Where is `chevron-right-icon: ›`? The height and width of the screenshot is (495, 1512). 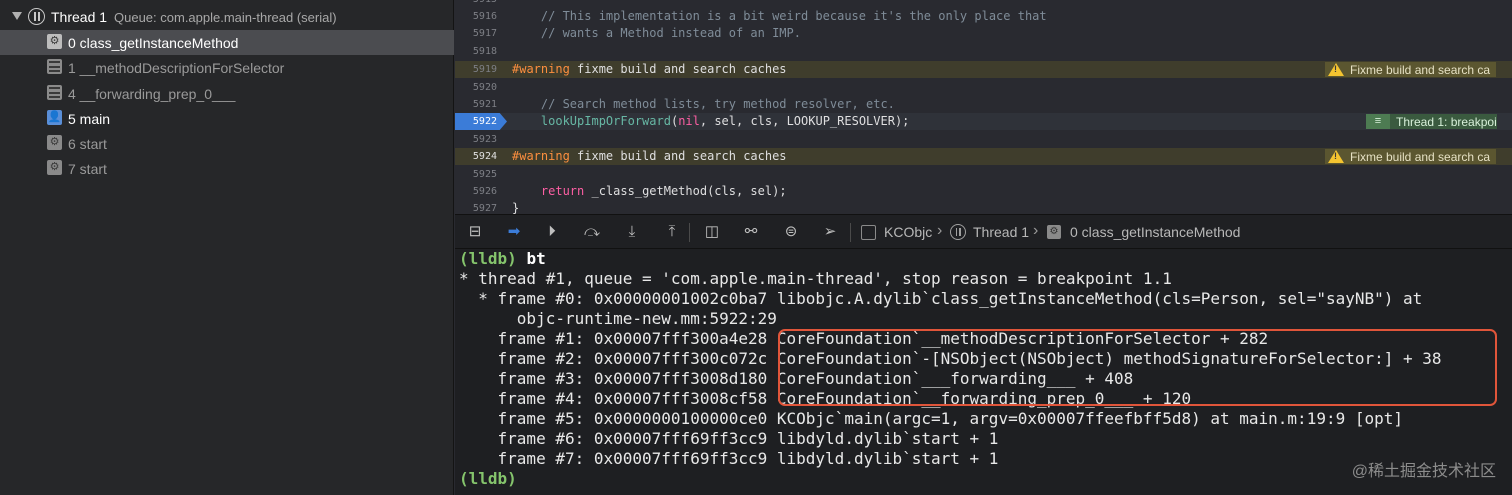 chevron-right-icon: › is located at coordinates (1036, 230).